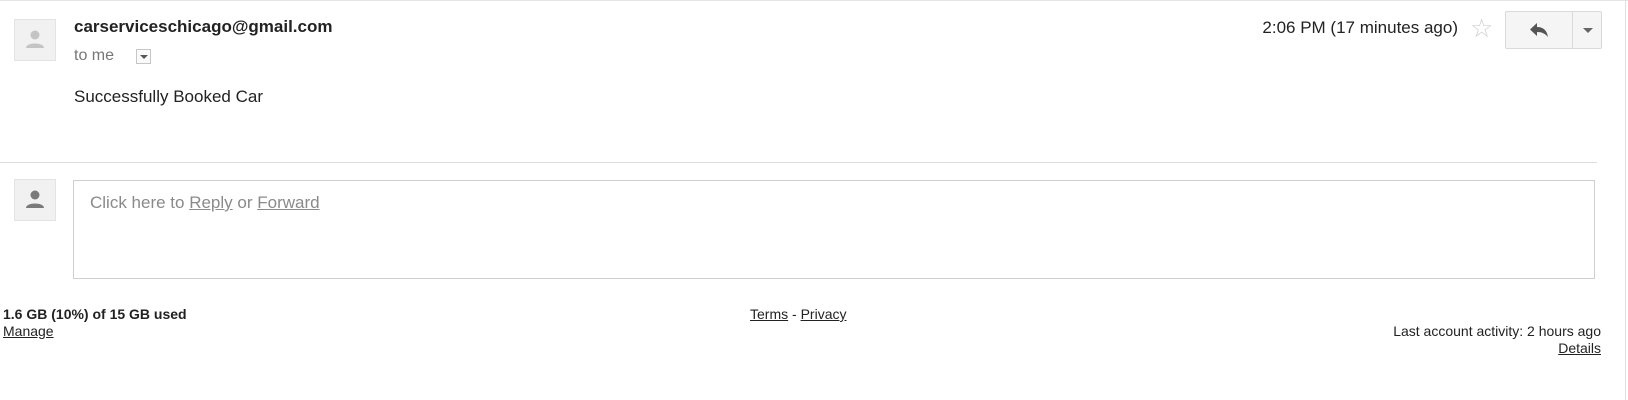 The image size is (1628, 400). I want to click on reply-arrow-icon, so click(1539, 30).